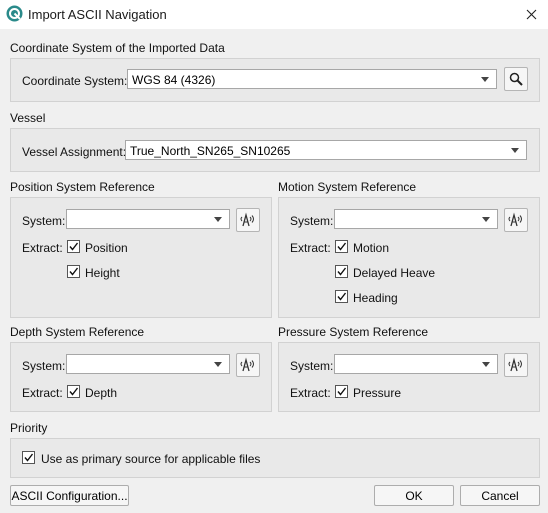  Describe the element at coordinates (375, 298) in the screenshot. I see `heading-checkbox-label: Heading` at that location.